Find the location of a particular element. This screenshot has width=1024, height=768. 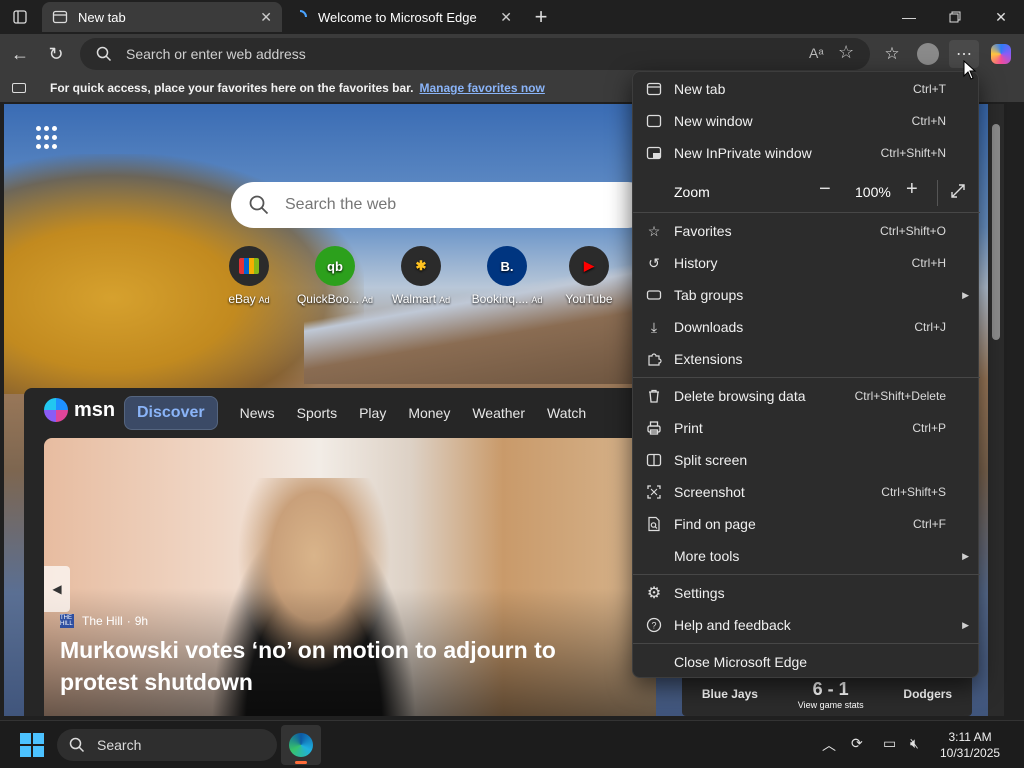

close-icon: ✕ is located at coordinates (1001, 16).